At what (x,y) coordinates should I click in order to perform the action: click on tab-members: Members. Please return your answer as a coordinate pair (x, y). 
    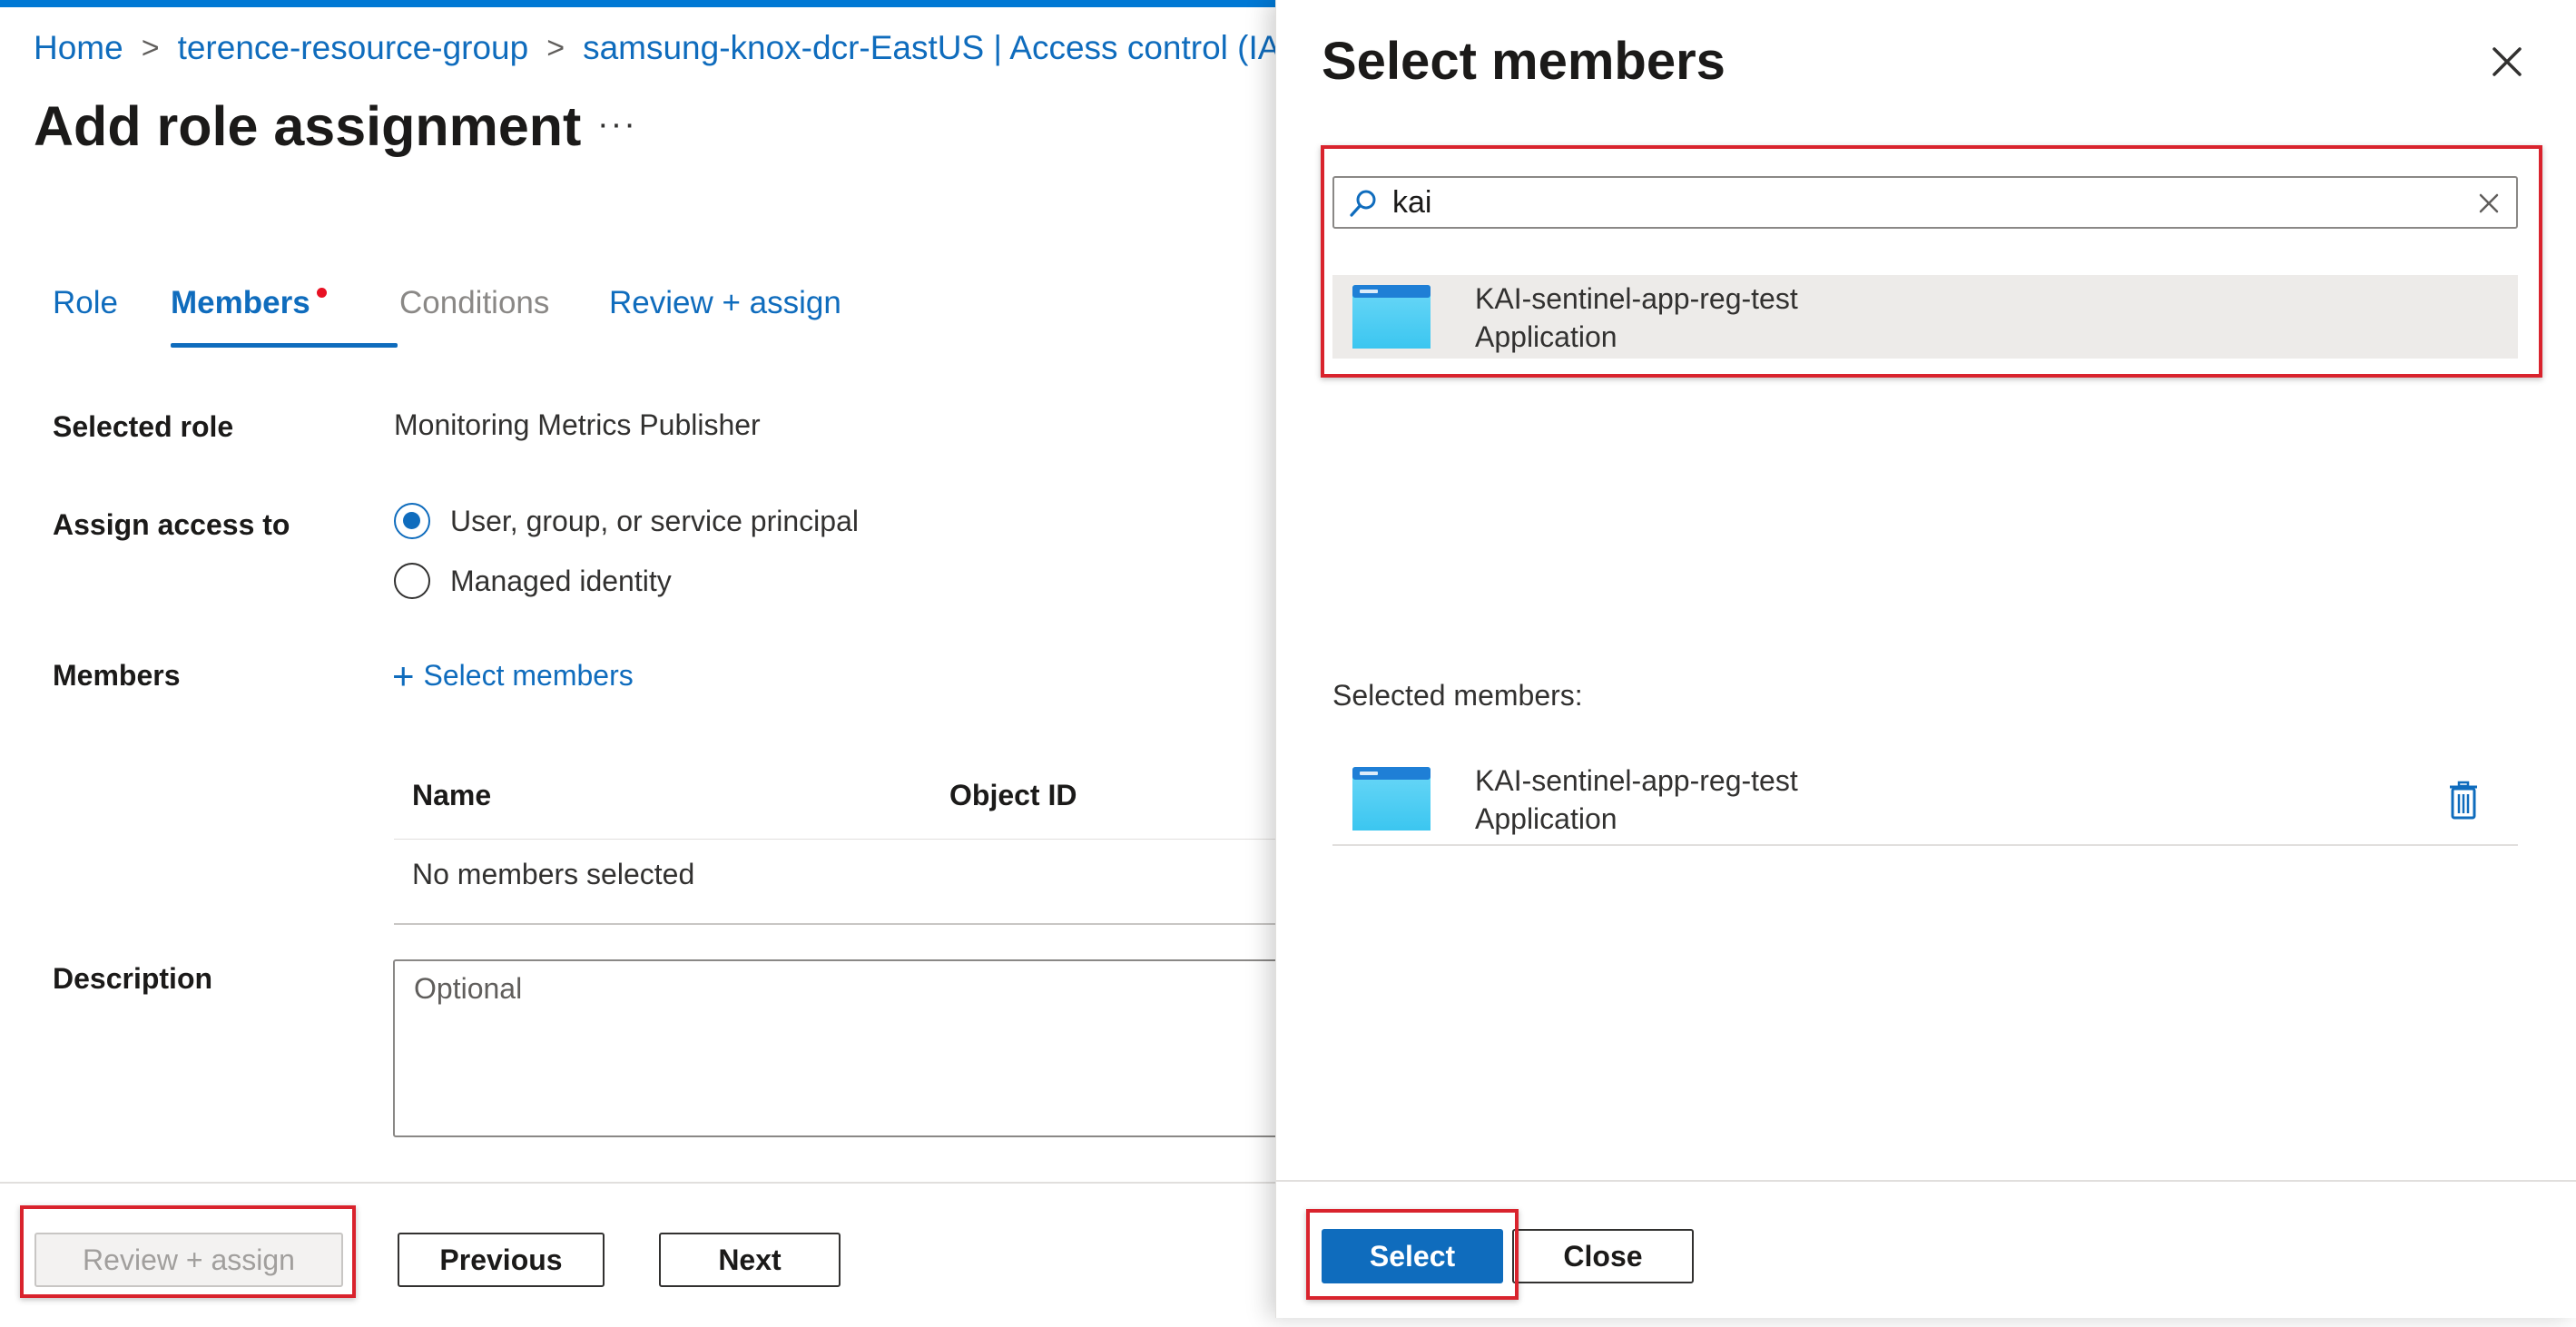
    Looking at the image, I should click on (240, 303).